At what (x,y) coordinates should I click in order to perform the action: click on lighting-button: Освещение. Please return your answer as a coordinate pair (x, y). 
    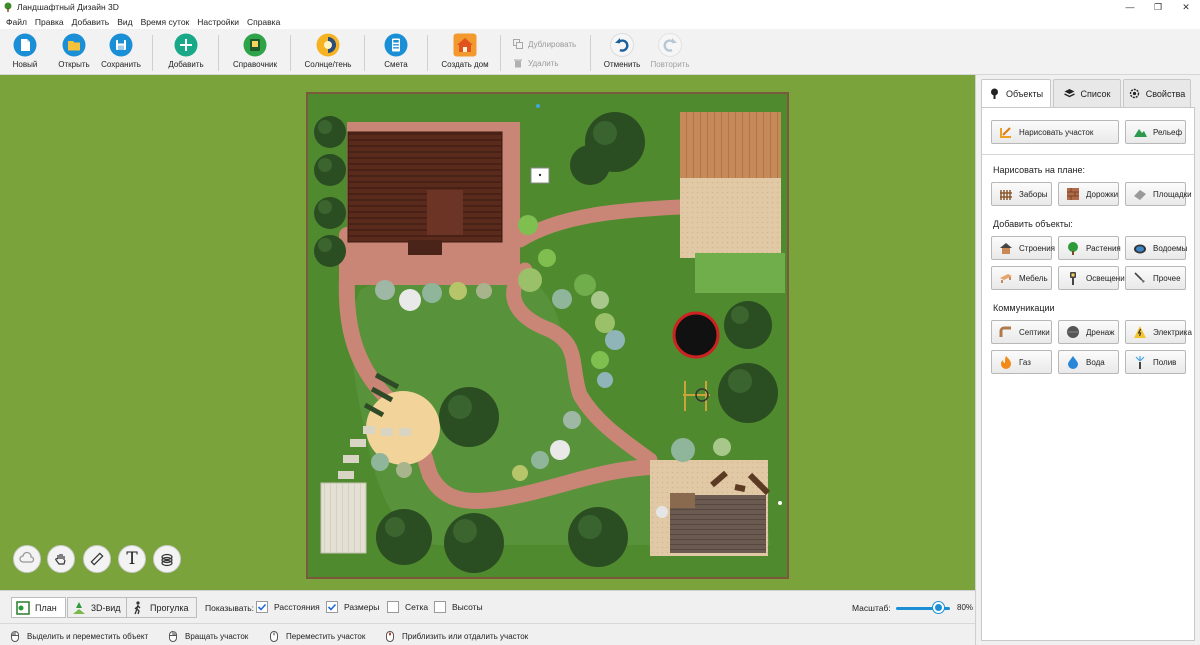
    Looking at the image, I should click on (1093, 278).